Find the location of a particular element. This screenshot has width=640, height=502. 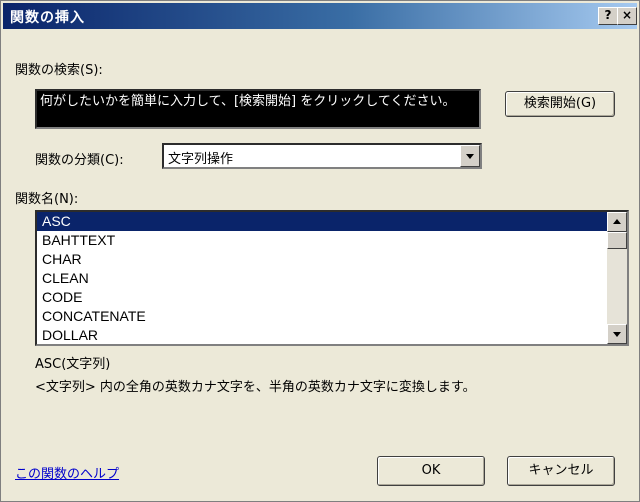

function-list-item: DOLLAR is located at coordinates (322, 335).